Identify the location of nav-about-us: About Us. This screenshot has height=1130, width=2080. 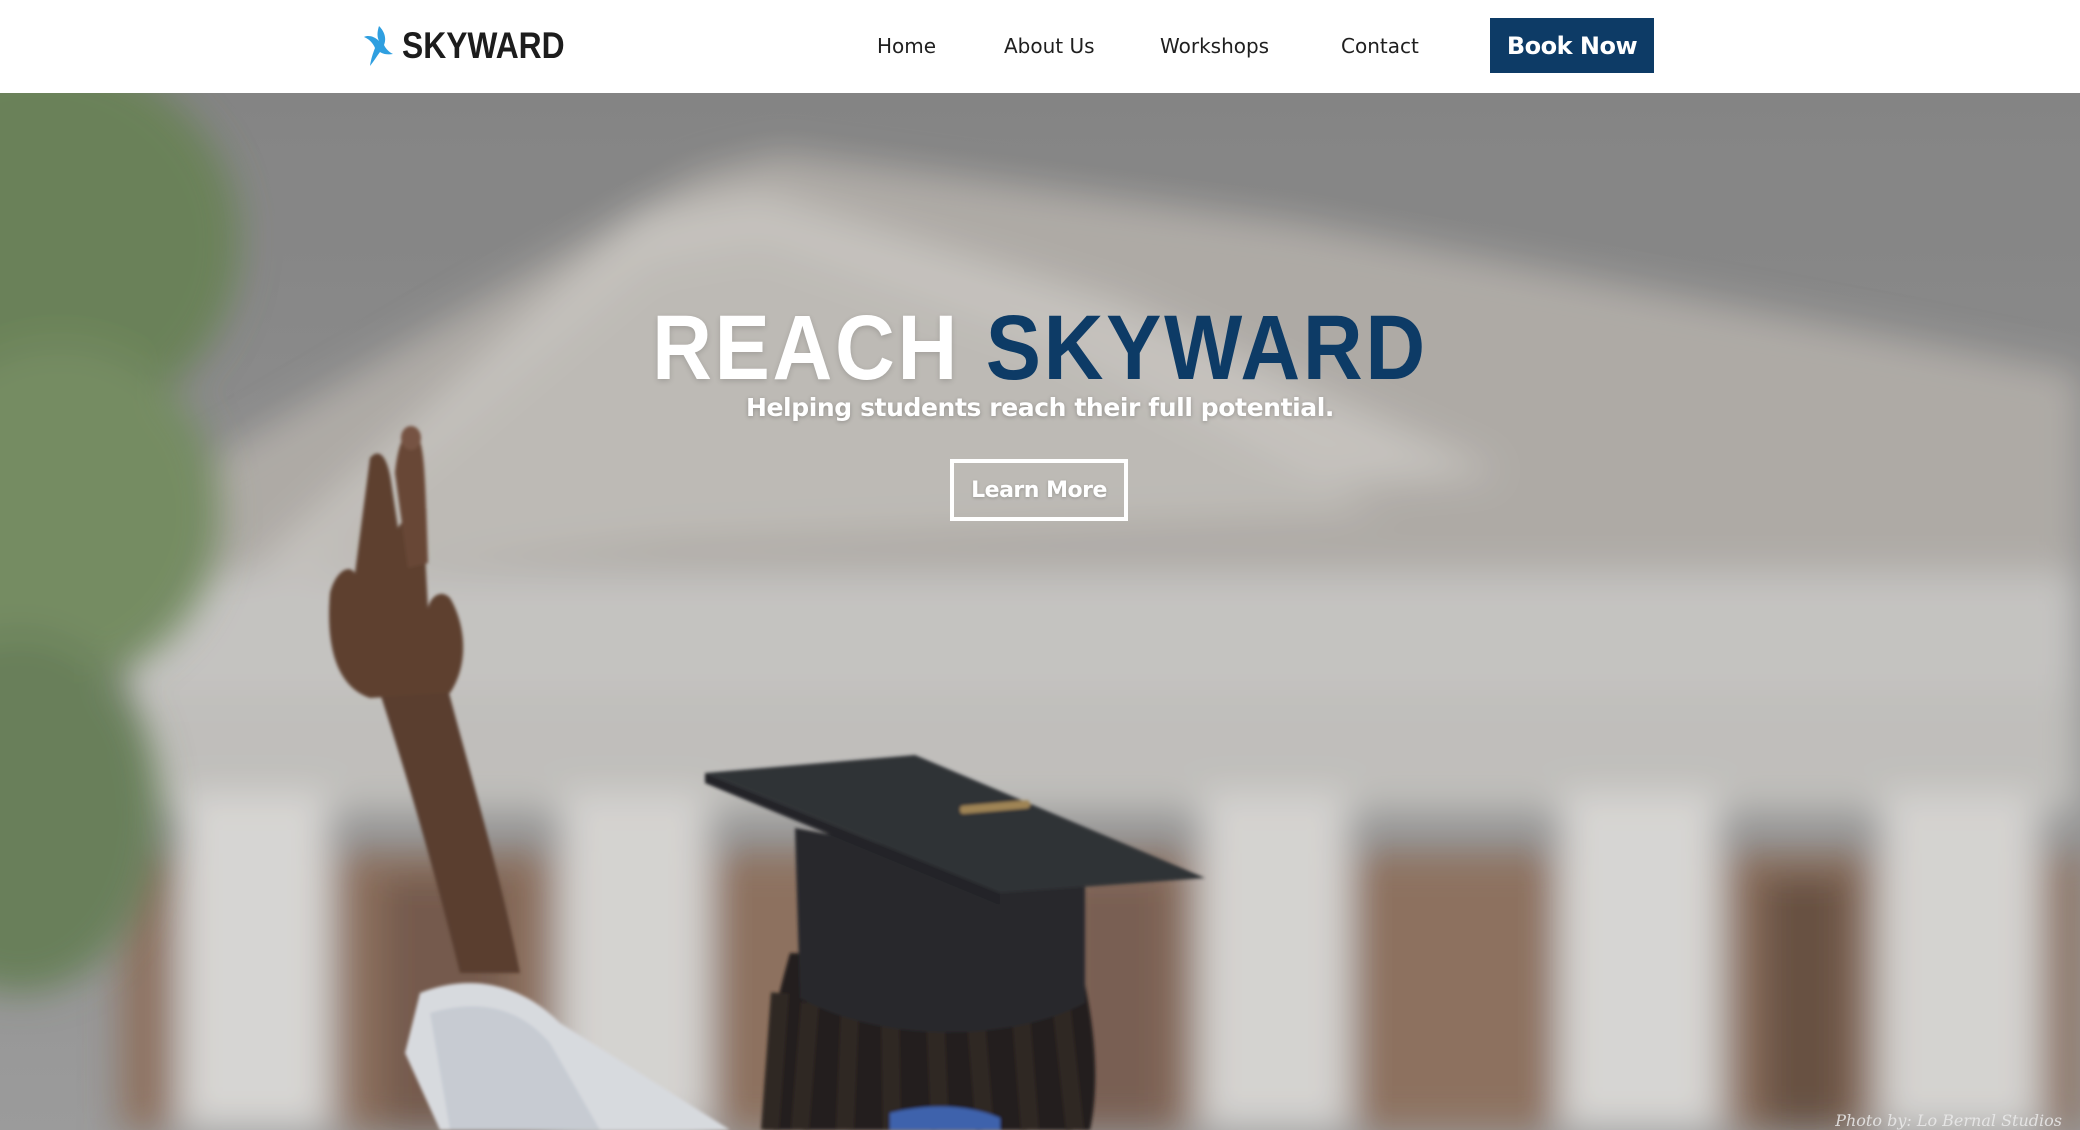
(1049, 46).